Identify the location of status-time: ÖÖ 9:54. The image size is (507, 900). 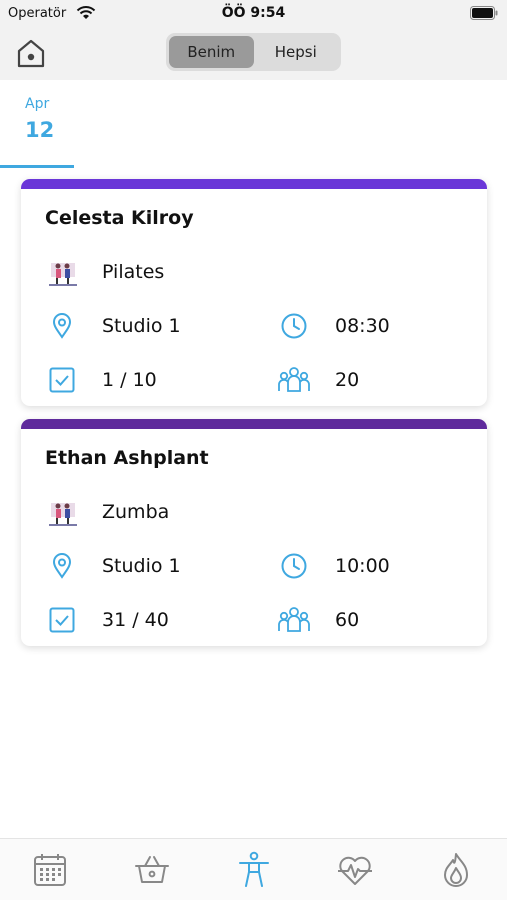
(253, 13).